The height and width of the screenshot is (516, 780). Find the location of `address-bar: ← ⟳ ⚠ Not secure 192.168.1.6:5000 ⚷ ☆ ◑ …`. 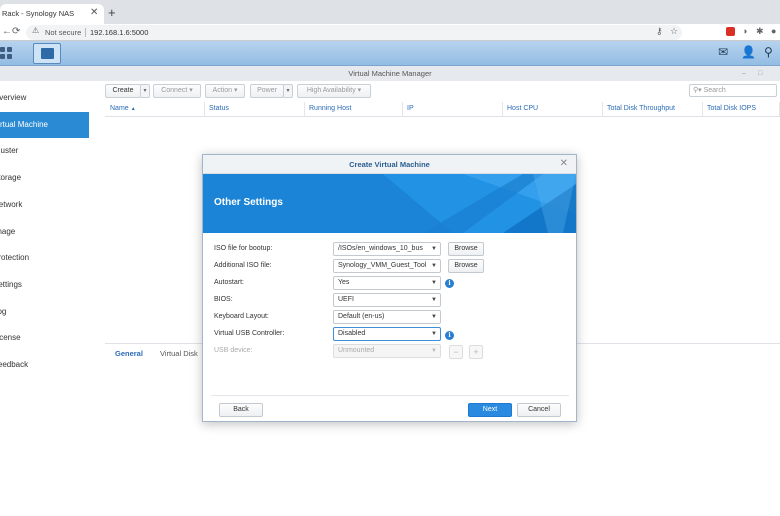

address-bar: ← ⟳ ⚠ Not secure 192.168.1.6:5000 ⚷ ☆ ◑ … is located at coordinates (390, 32).